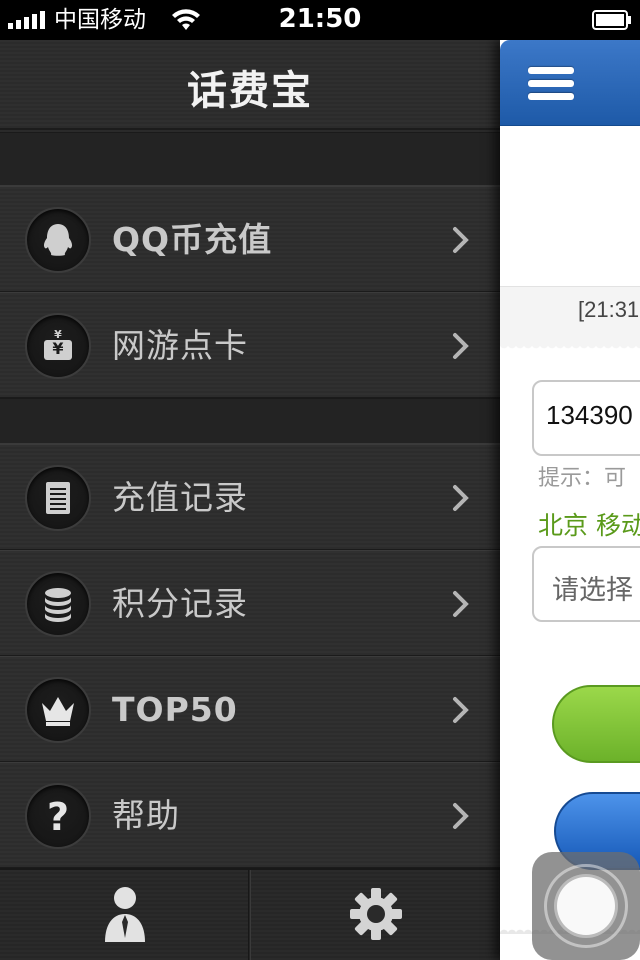 The image size is (640, 960). I want to click on menu-item-recharge-history: 充值记录, so click(250, 497).